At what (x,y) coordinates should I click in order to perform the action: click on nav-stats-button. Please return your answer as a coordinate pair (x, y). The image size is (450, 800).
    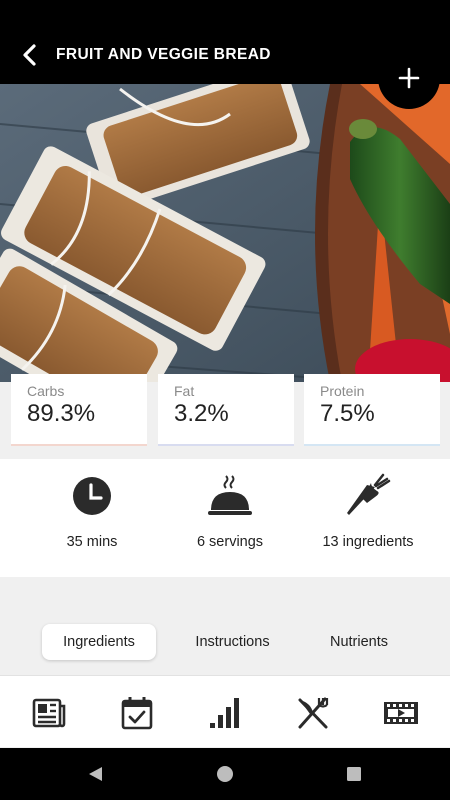
    Looking at the image, I should click on (225, 713).